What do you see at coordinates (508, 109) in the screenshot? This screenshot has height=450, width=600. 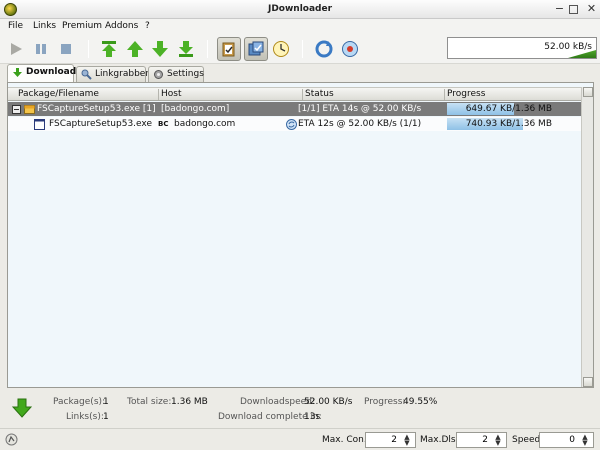 I see `package-progress-text: 649.67 KB/1.36 MB` at bounding box center [508, 109].